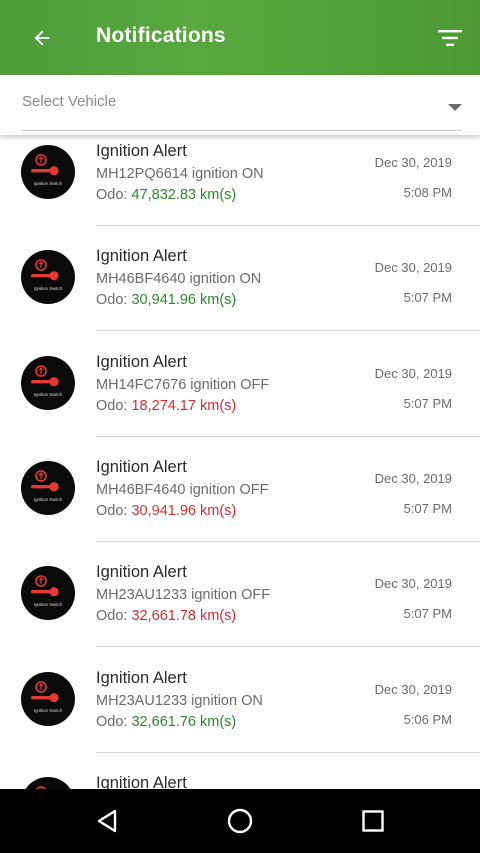 This screenshot has height=853, width=480. What do you see at coordinates (42, 38) in the screenshot?
I see `arrow-back-icon` at bounding box center [42, 38].